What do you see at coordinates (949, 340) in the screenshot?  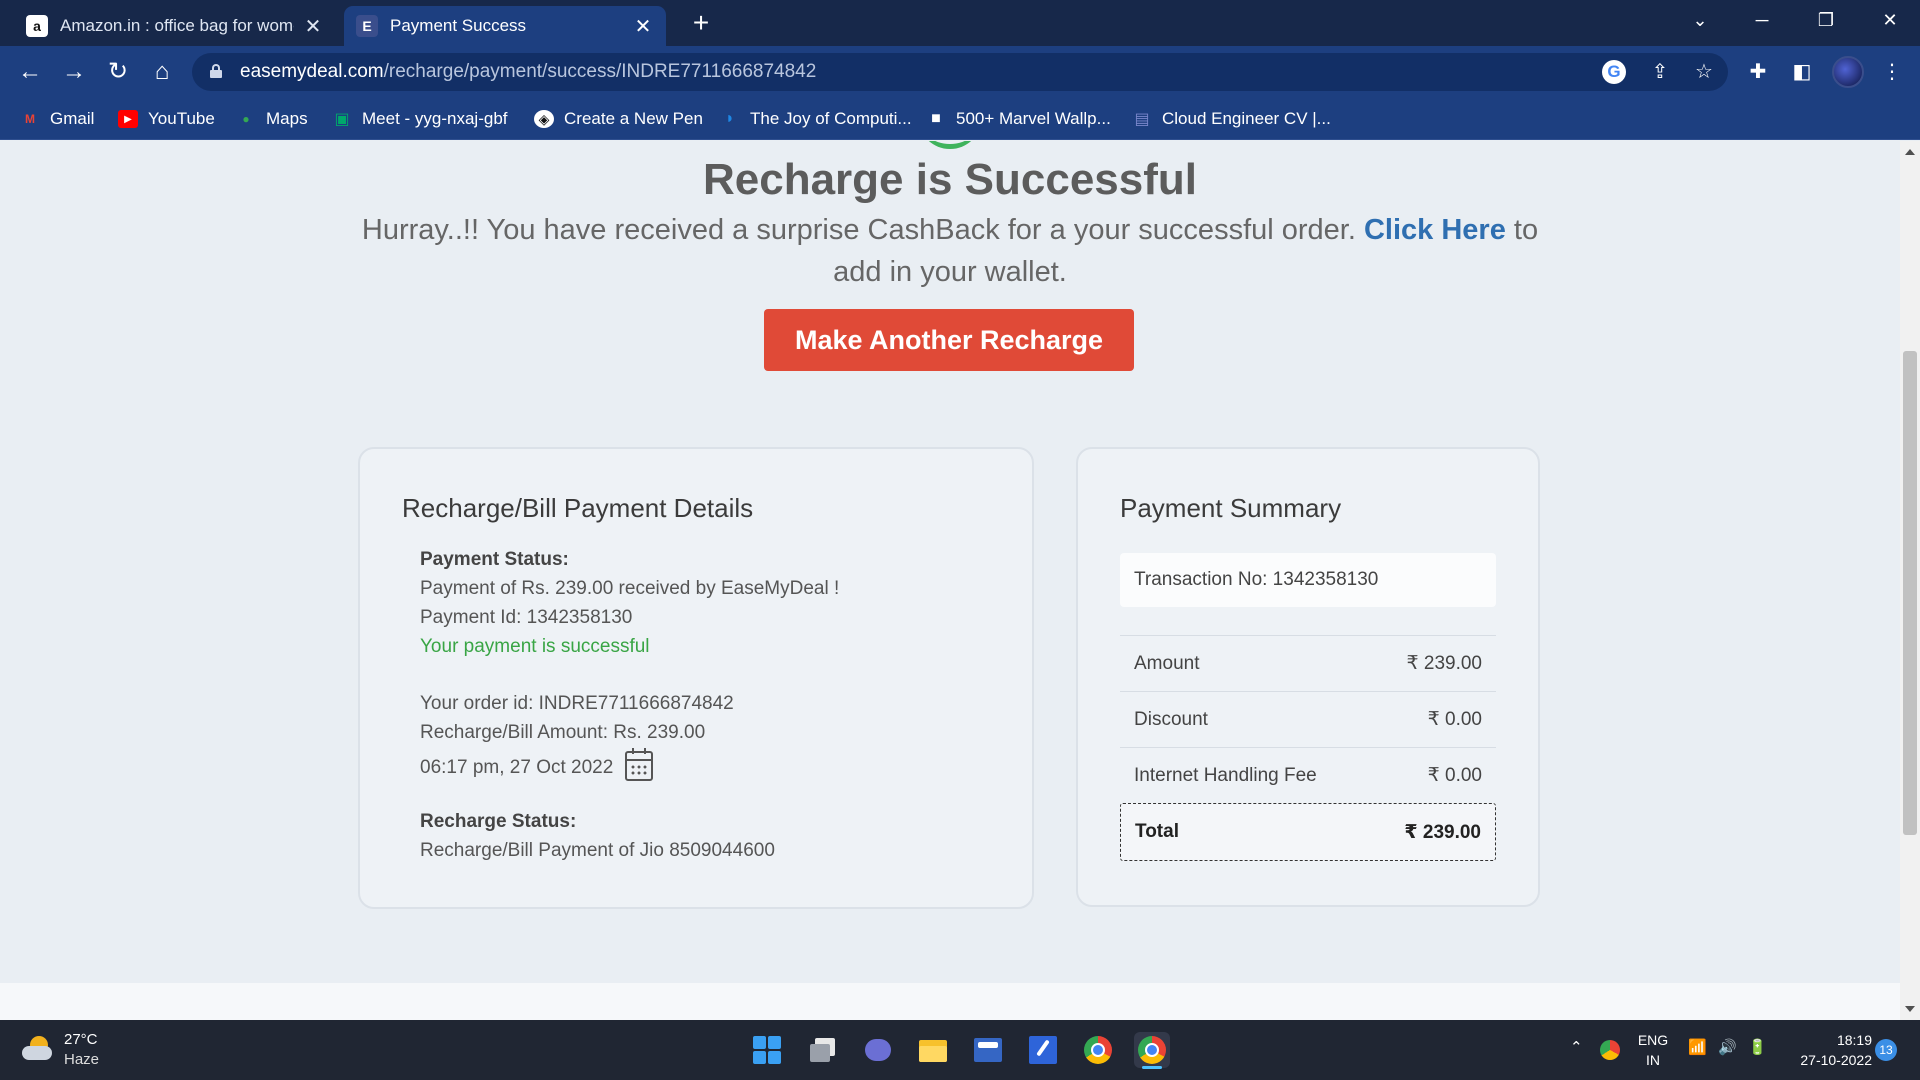 I see `make-another-recharge-button: Make Another Recharge` at bounding box center [949, 340].